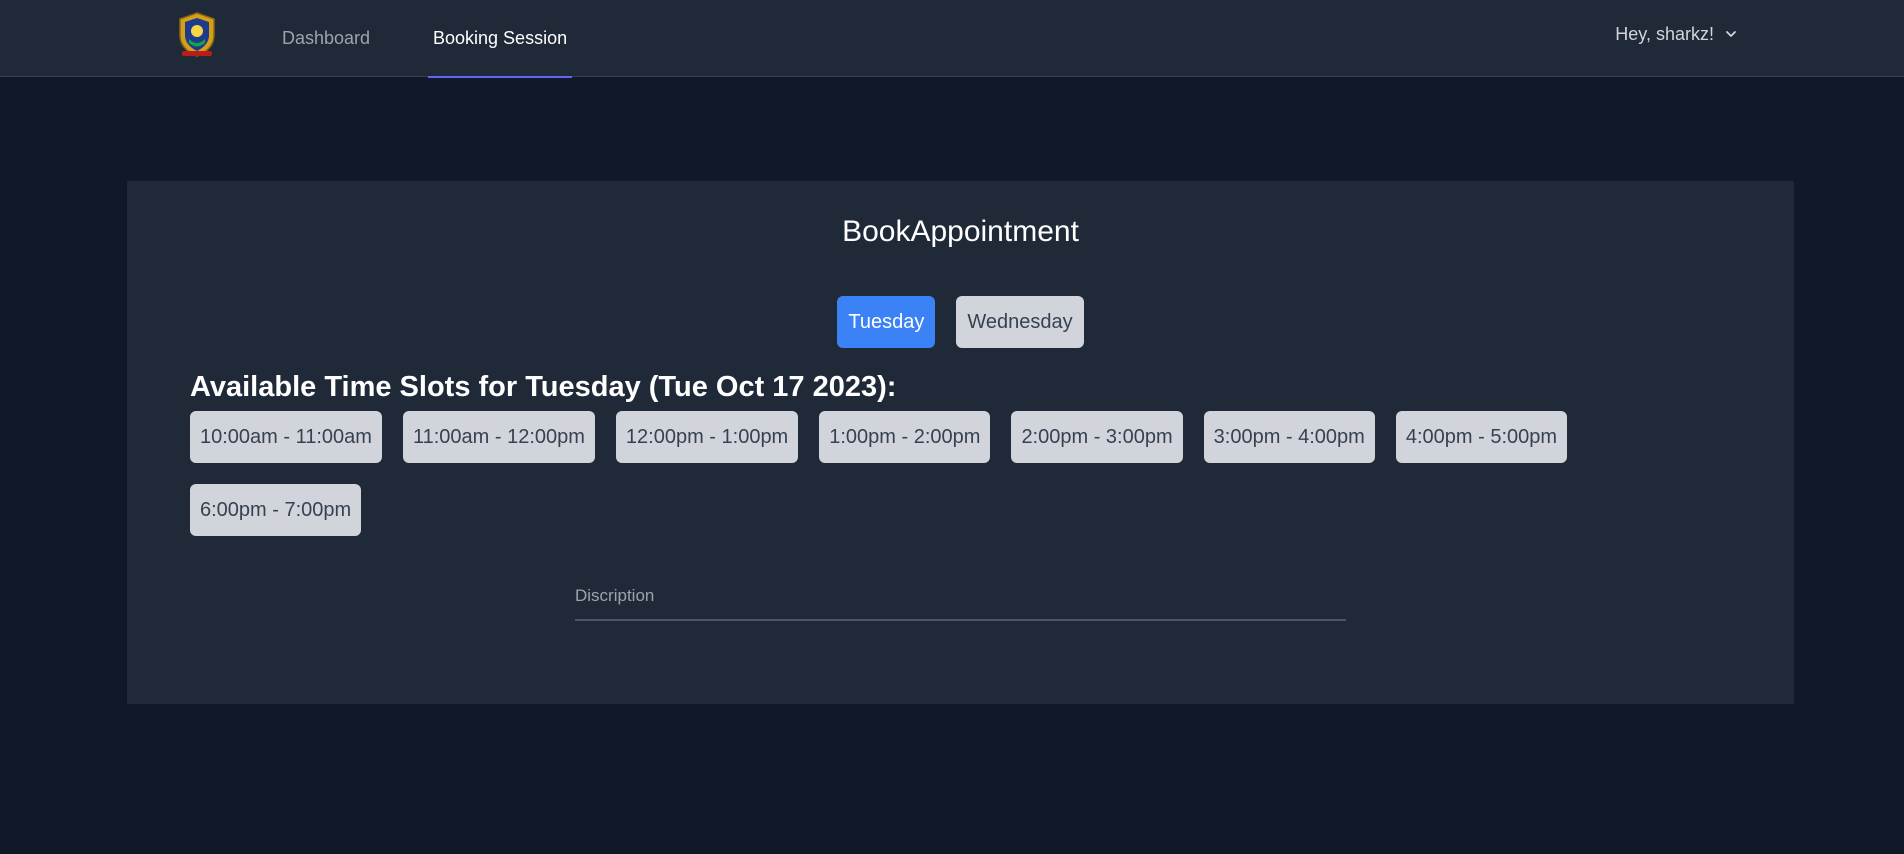 The image size is (1904, 854). Describe the element at coordinates (1097, 437) in the screenshot. I see `time-slot-button: 2:00pm - 3:00pm` at that location.